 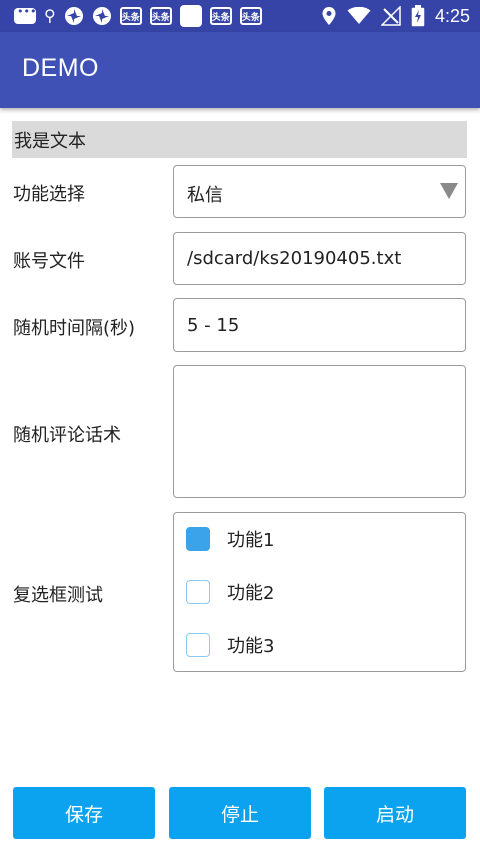 I want to click on checkbox-group: 功能1 功能2 功能3, so click(x=319, y=592).